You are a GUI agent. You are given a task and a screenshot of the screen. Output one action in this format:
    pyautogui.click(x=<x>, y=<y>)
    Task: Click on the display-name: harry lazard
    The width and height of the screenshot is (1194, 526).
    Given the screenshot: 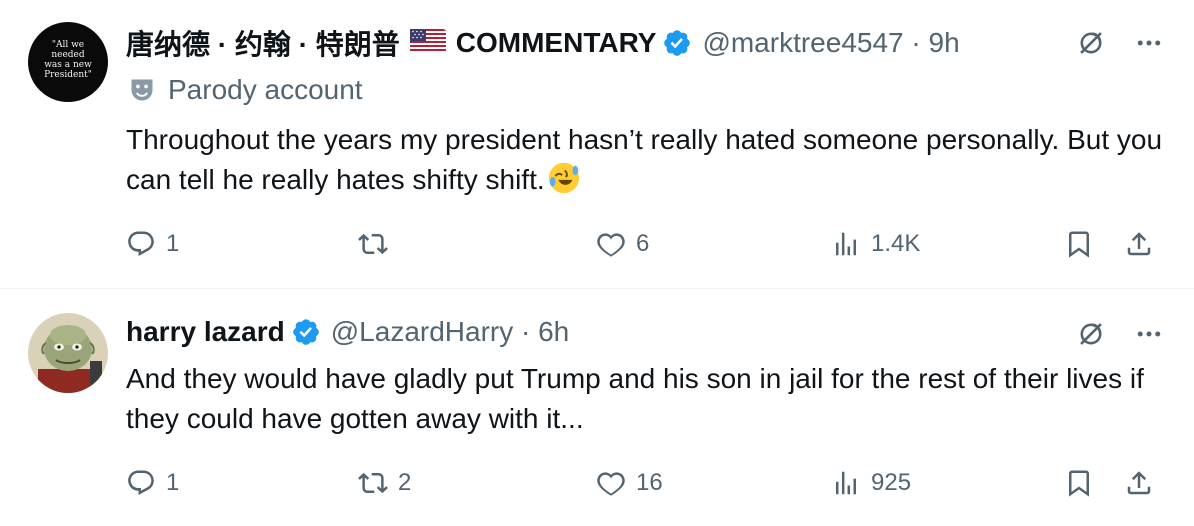 What is the action you would take?
    pyautogui.click(x=205, y=332)
    